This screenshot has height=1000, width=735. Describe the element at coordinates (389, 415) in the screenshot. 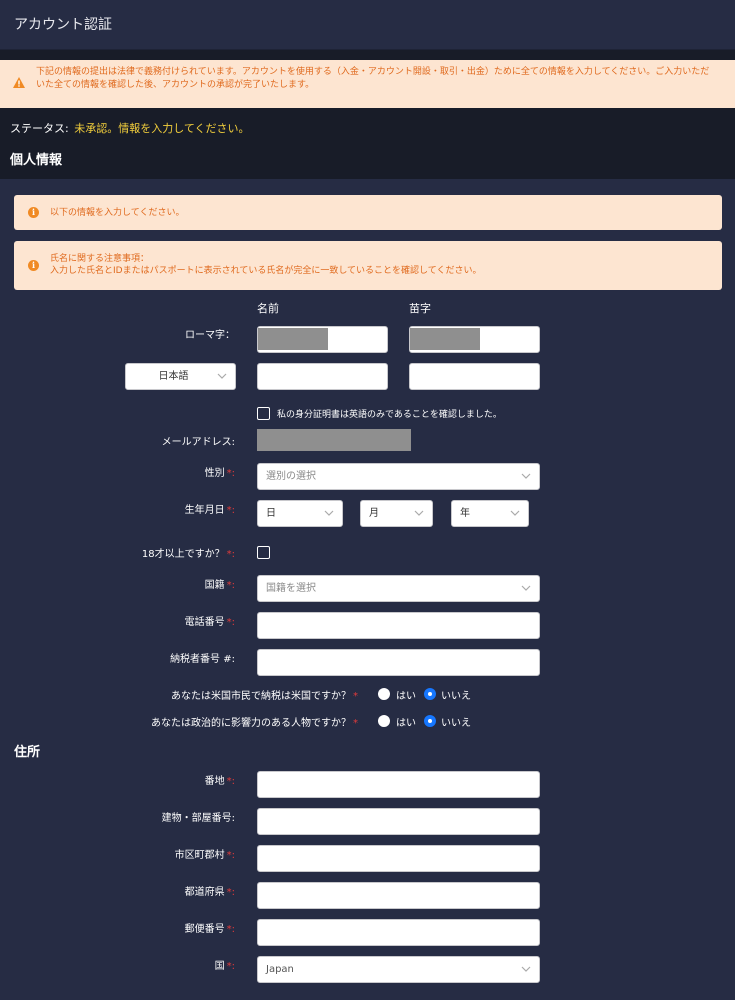

I see `english-only-label: 私の身分証明書は英語のみであることを確認しました。` at that location.